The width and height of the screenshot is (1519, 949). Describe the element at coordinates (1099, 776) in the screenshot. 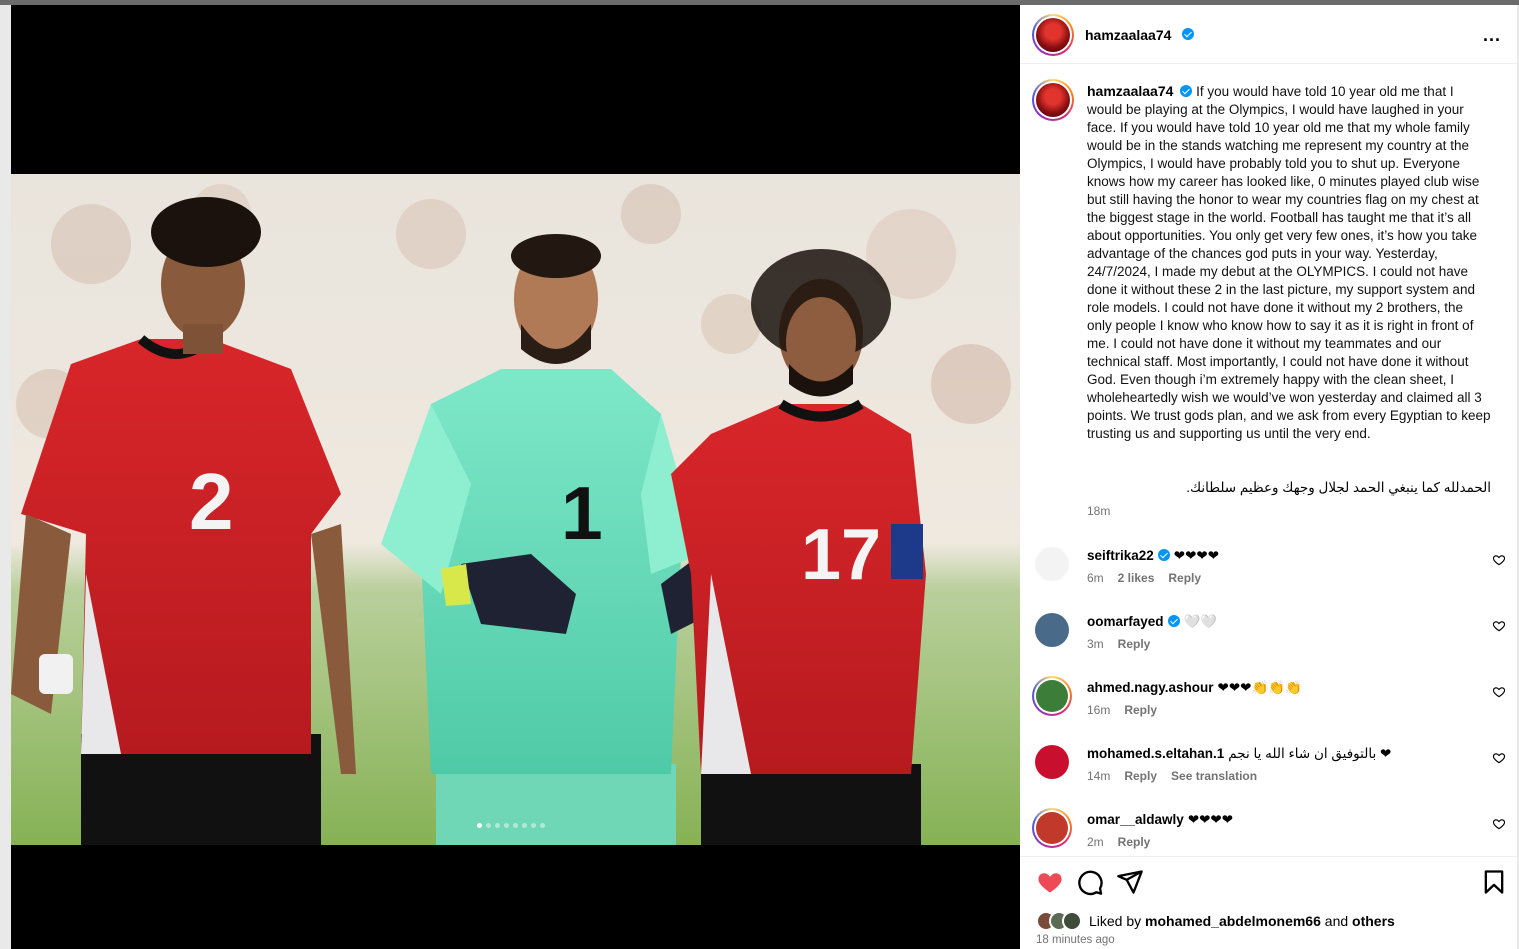

I see `comment-time: 14m` at that location.